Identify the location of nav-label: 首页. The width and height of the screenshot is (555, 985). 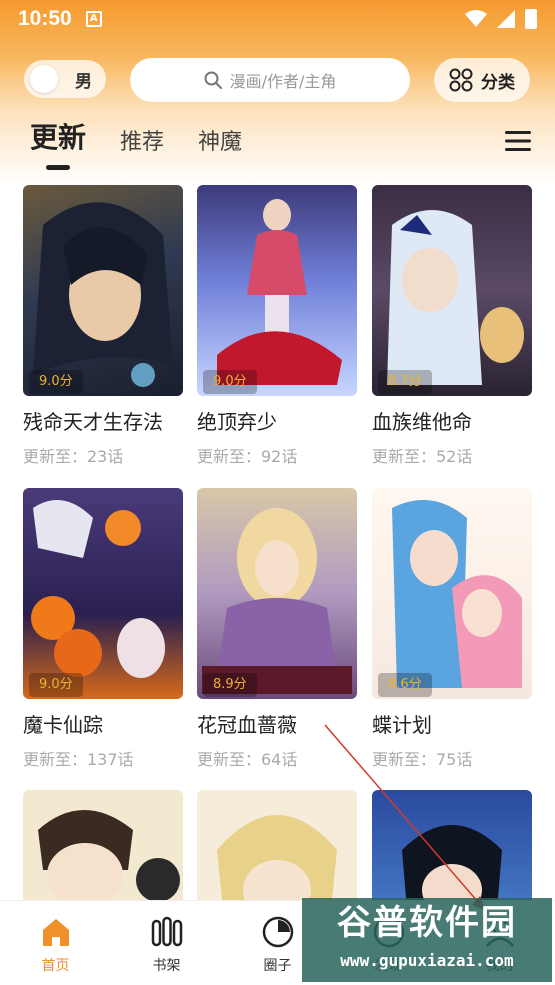
(55, 966).